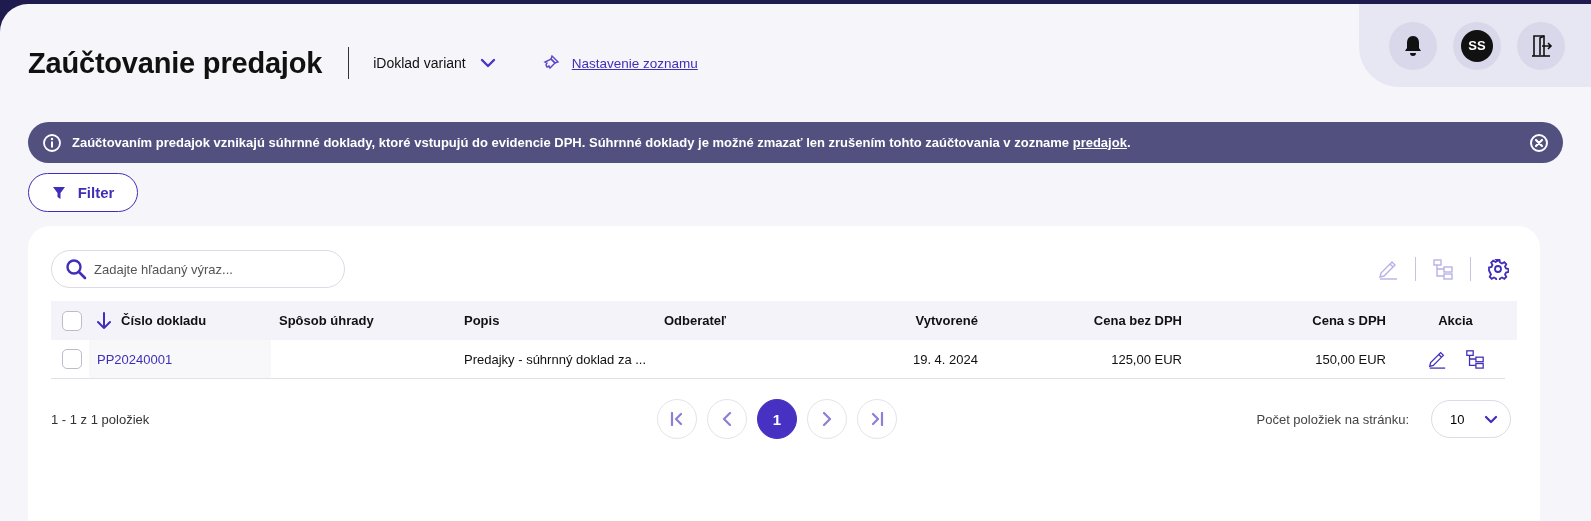  I want to click on table-cell: 125,00 EUR, so click(1146, 359).